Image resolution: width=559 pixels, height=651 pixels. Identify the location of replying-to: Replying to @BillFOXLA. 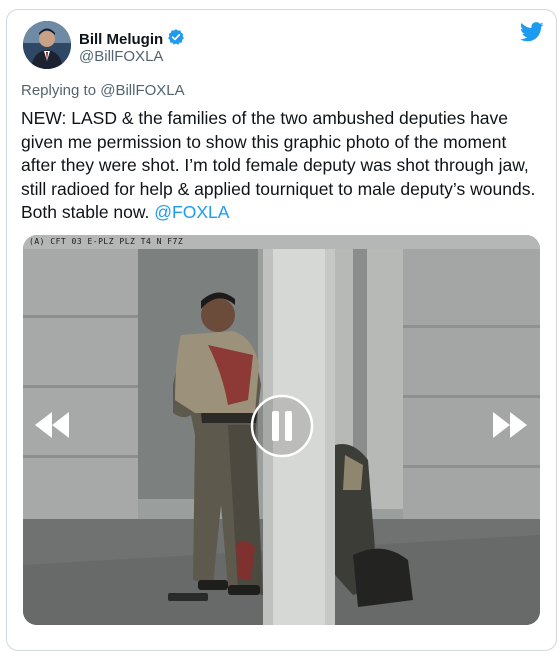
(103, 90).